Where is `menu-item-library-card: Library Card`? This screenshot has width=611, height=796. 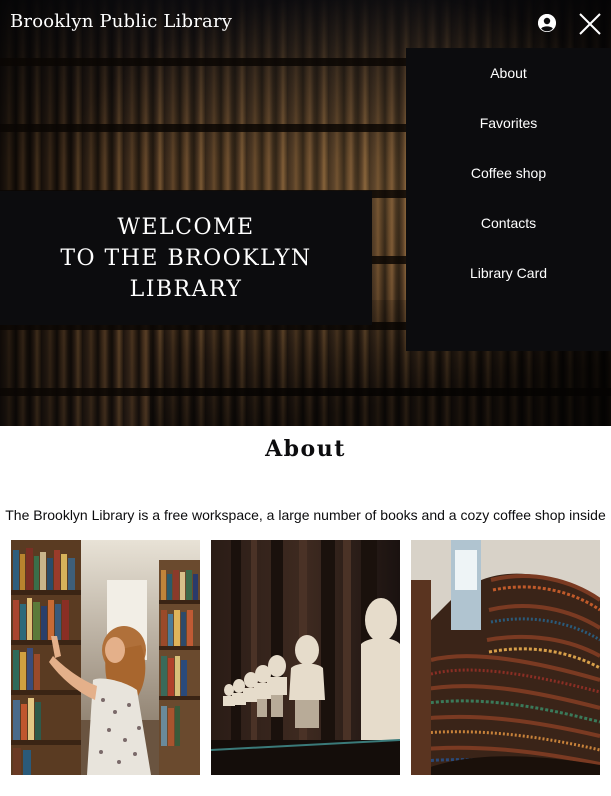
menu-item-library-card: Library Card is located at coordinates (508, 273).